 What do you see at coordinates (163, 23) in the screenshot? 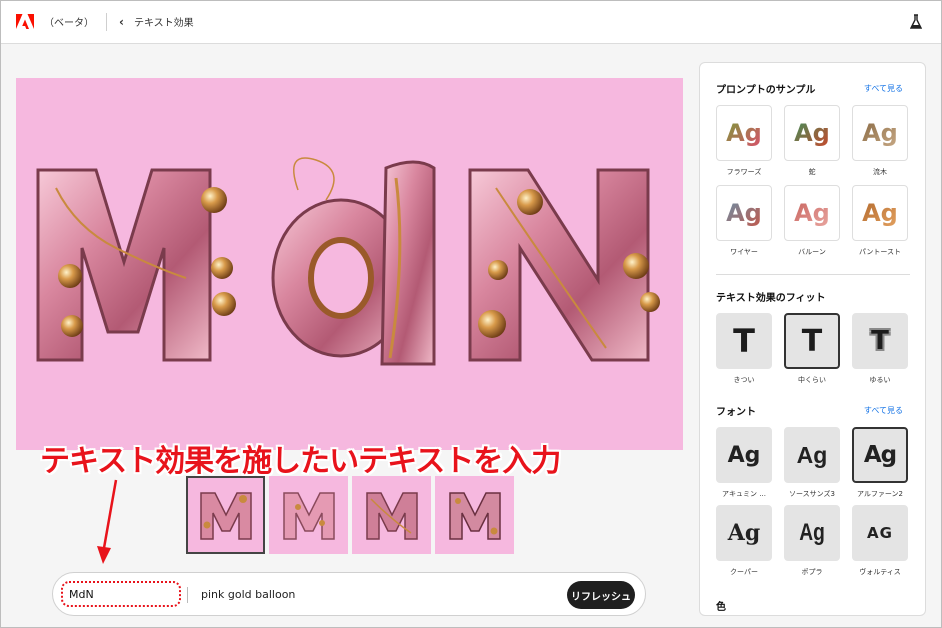
I see `page-title: テキスト効果` at bounding box center [163, 23].